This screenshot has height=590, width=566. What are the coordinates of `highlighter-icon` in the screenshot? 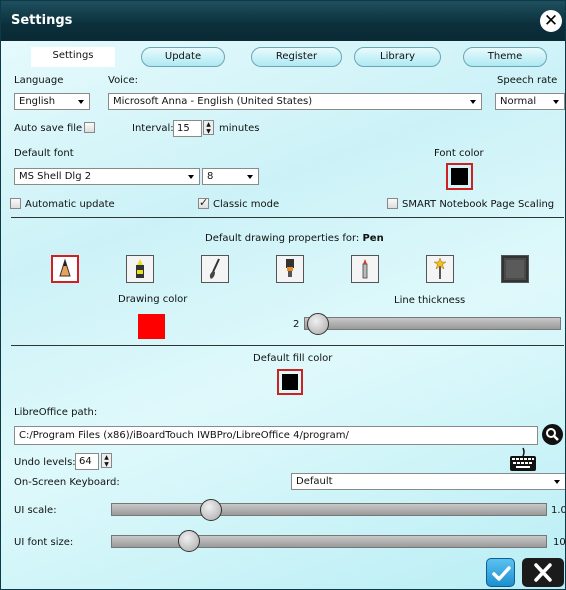 It's located at (140, 268).